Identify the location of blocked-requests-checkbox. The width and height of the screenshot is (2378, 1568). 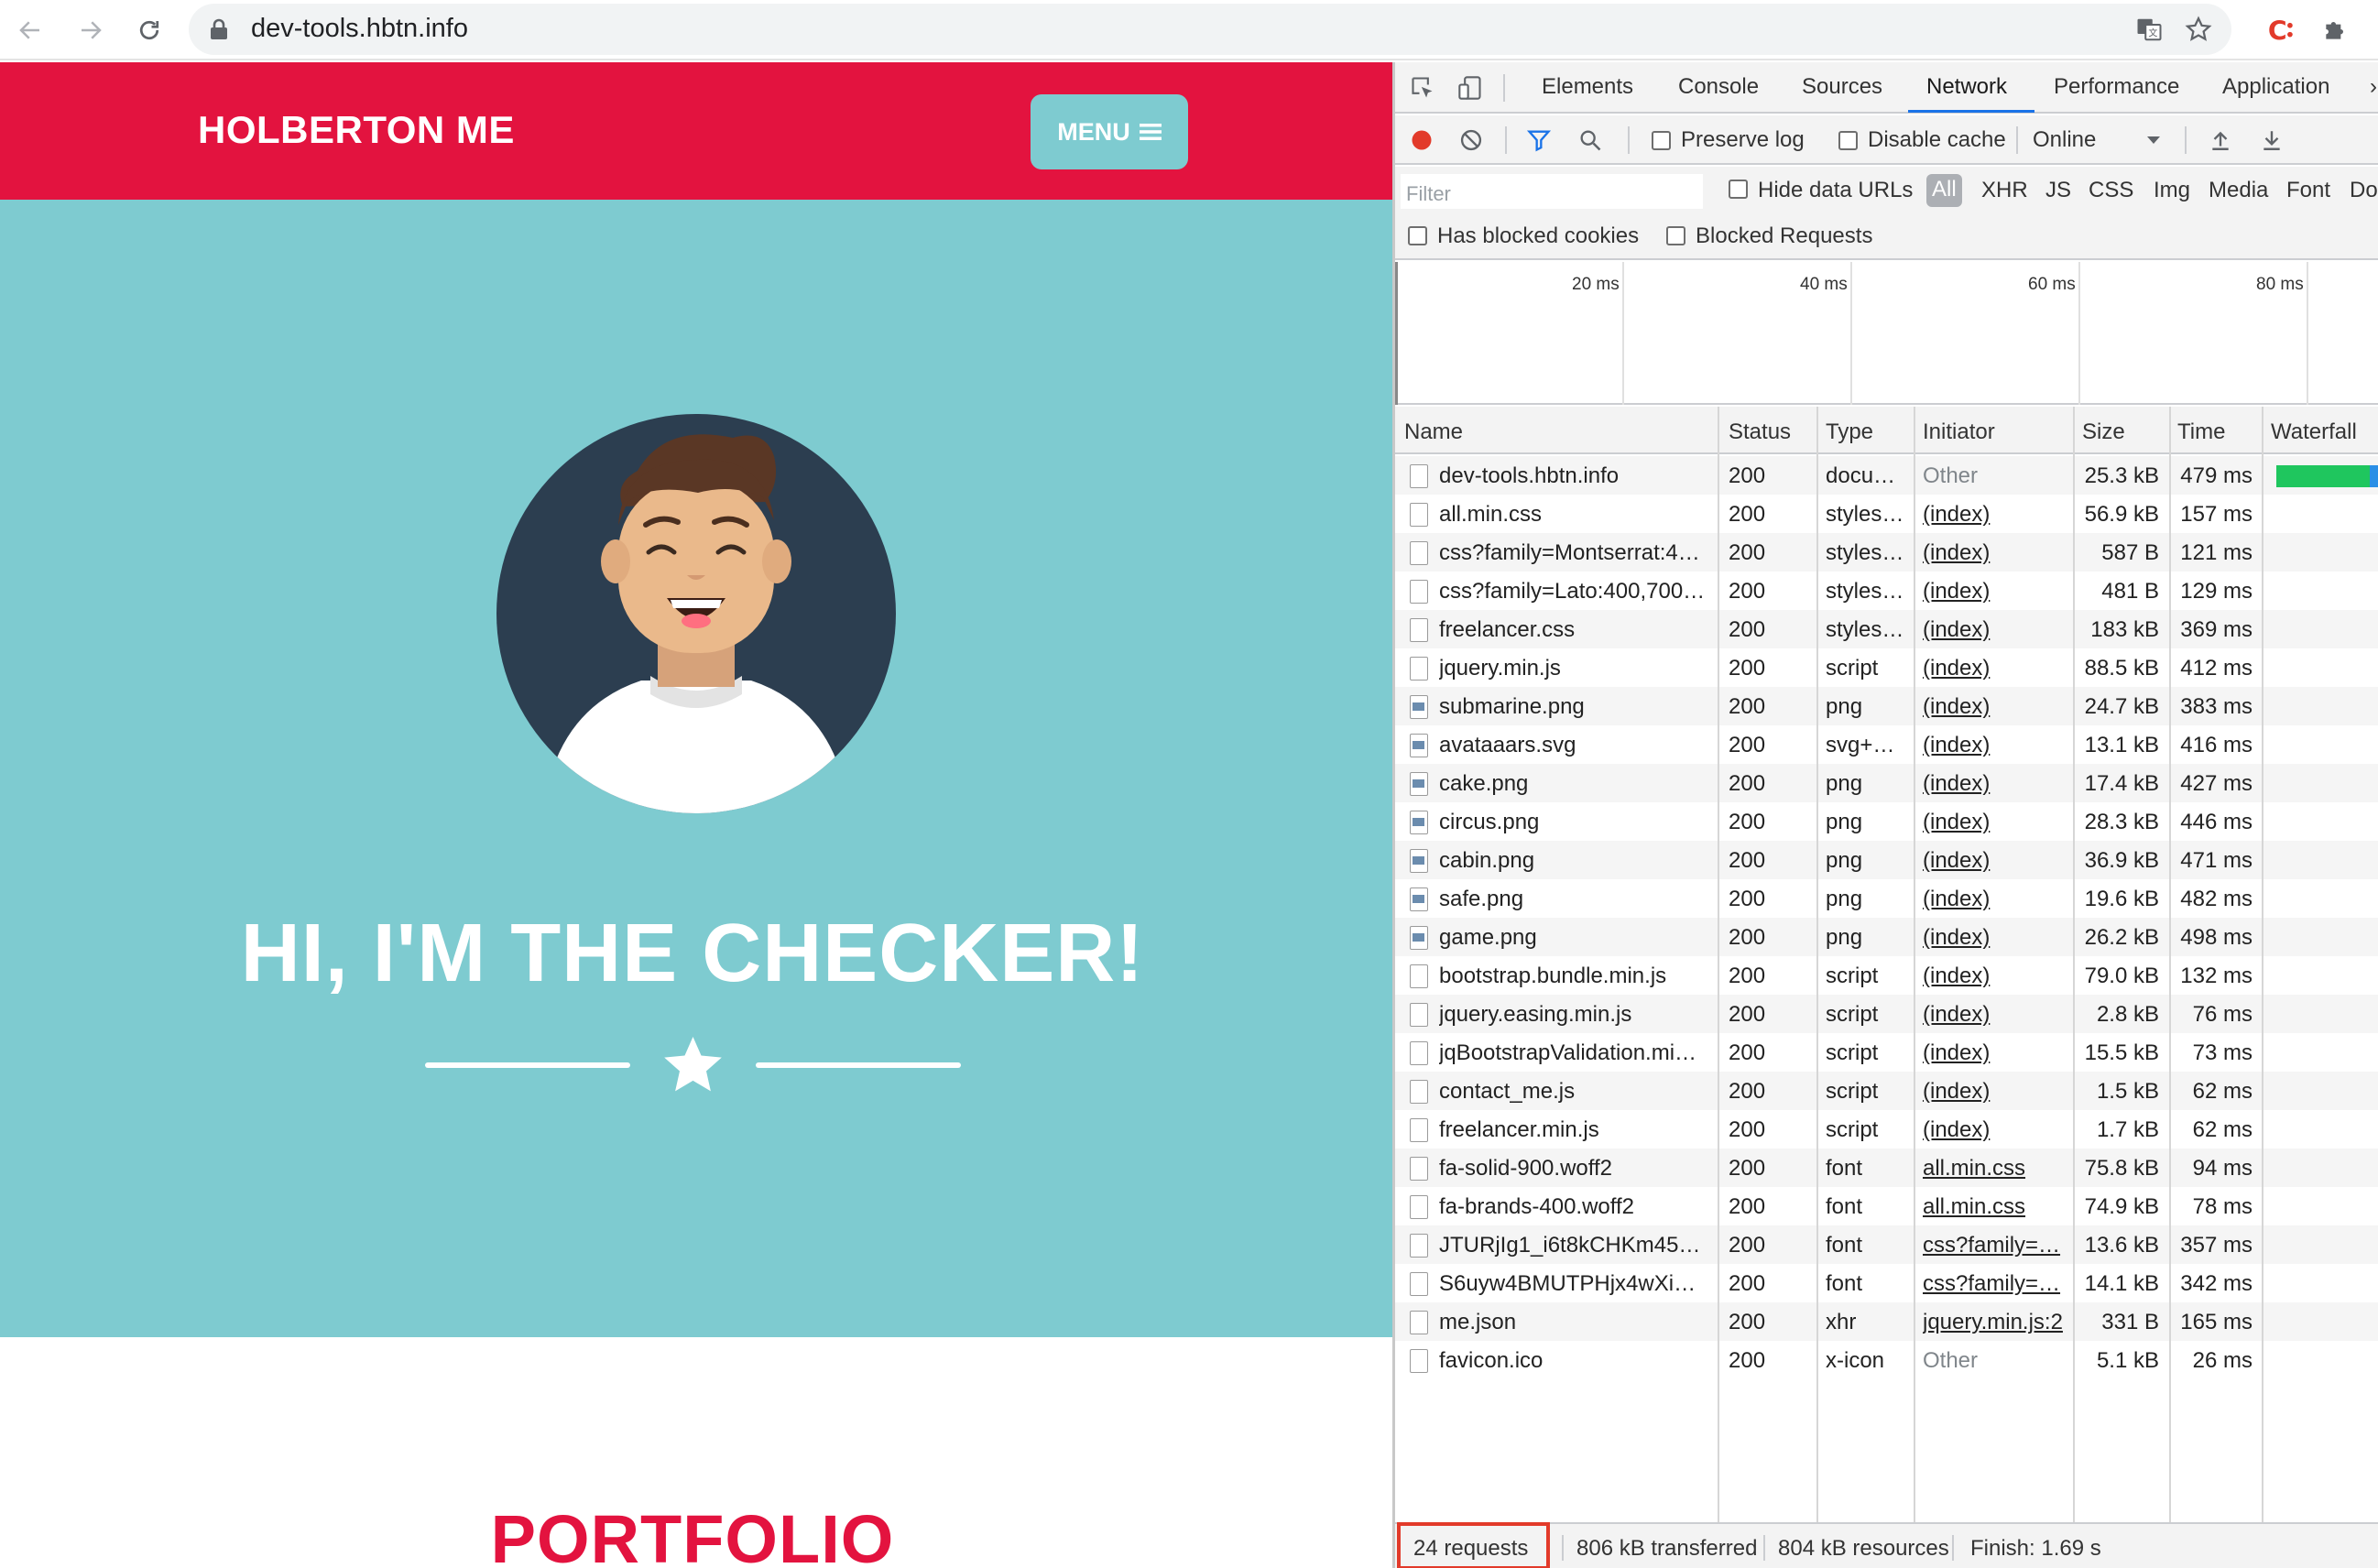
(1675, 235).